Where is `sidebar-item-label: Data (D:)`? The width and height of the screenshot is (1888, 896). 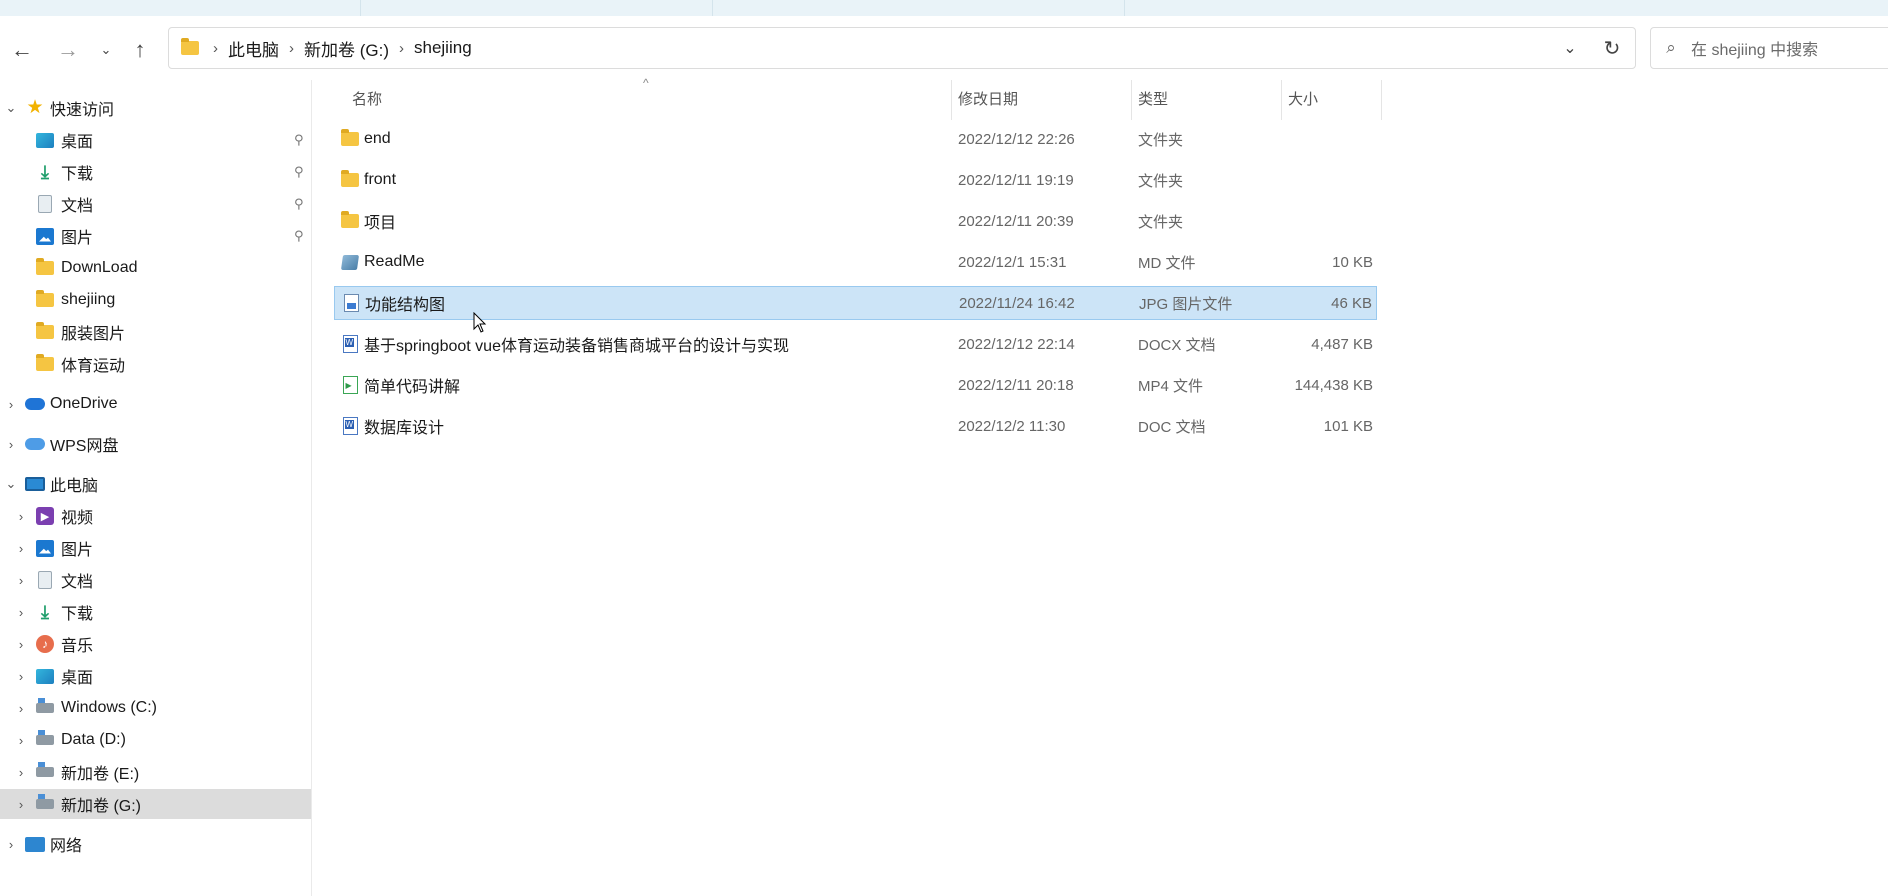
sidebar-item-label: Data (D:) is located at coordinates (93, 739).